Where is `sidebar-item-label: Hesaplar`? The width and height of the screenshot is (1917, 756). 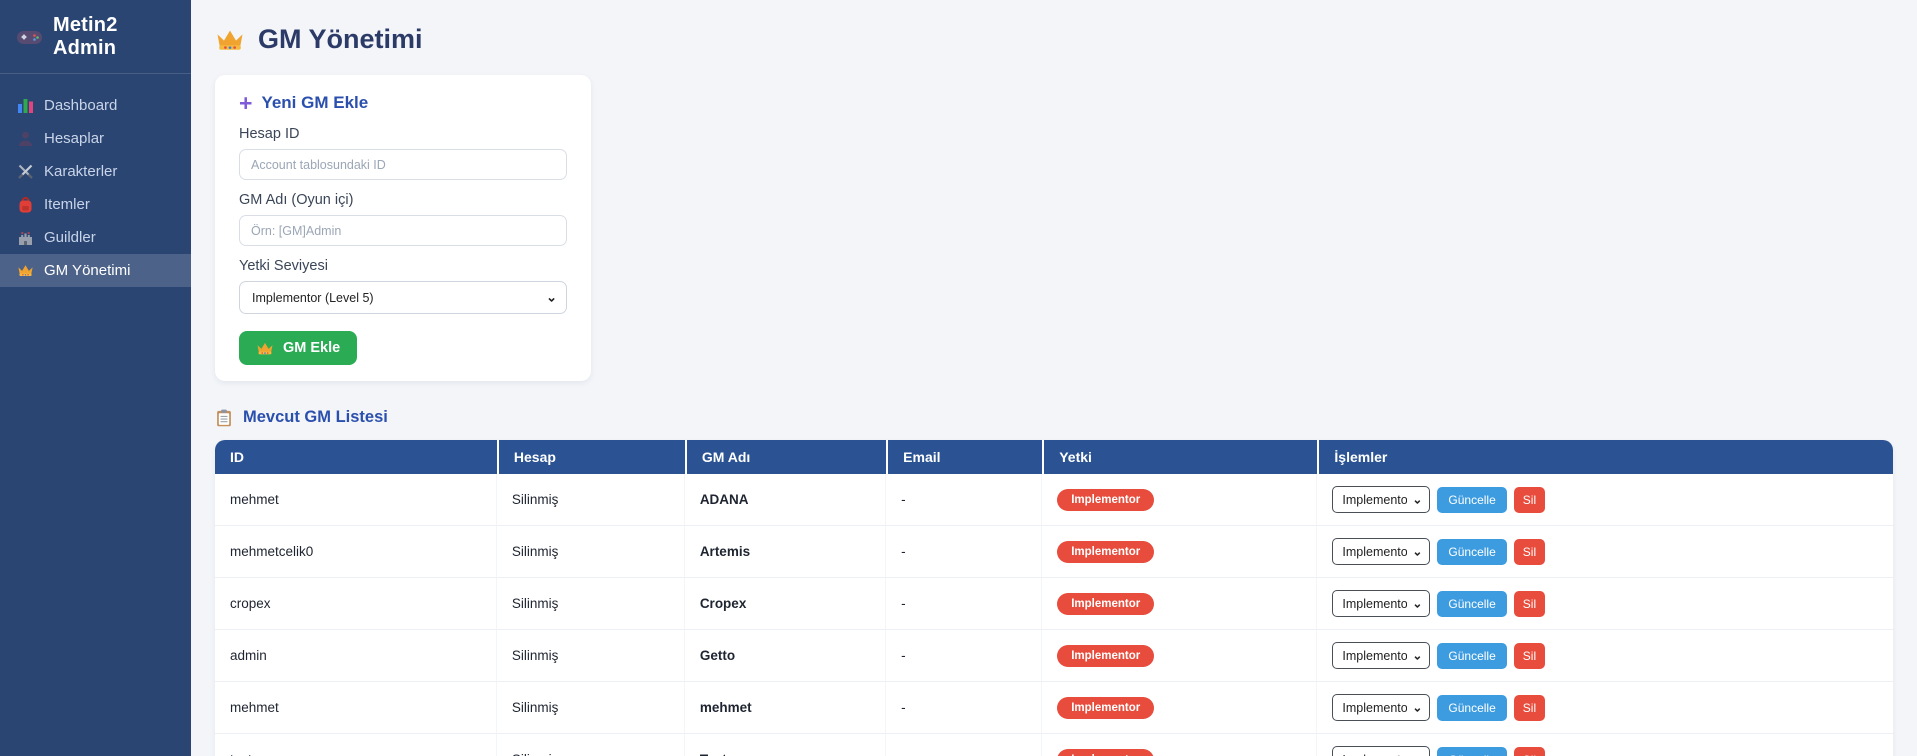
sidebar-item-label: Hesaplar is located at coordinates (74, 138).